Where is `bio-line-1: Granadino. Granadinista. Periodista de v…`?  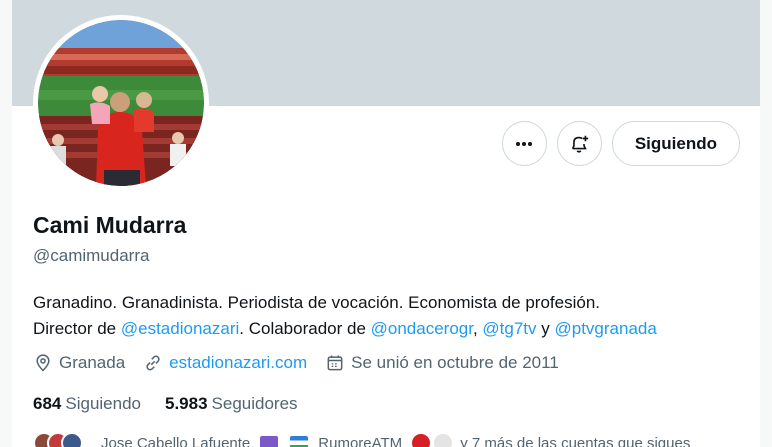 bio-line-1: Granadino. Granadinista. Periodista de v… is located at coordinates (316, 302).